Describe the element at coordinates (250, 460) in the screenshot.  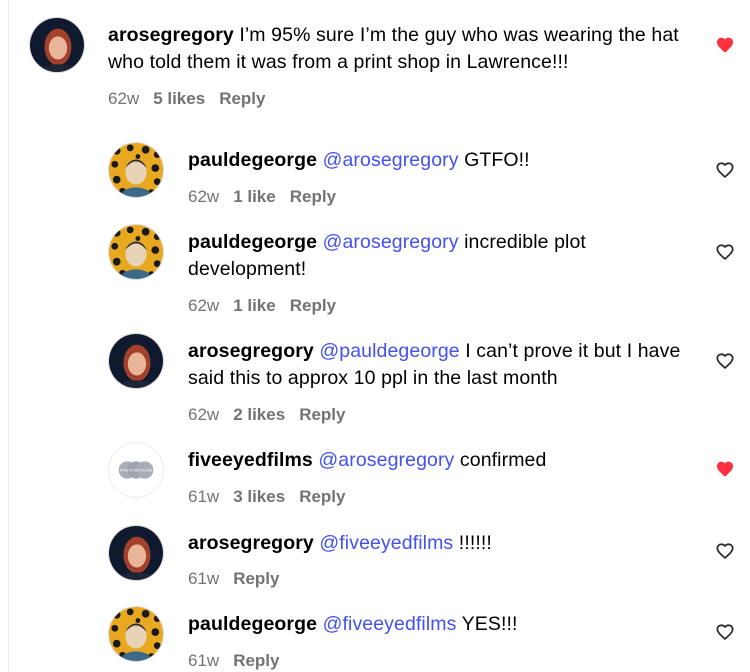
I see `comment-username: fiveeyedfilms` at that location.